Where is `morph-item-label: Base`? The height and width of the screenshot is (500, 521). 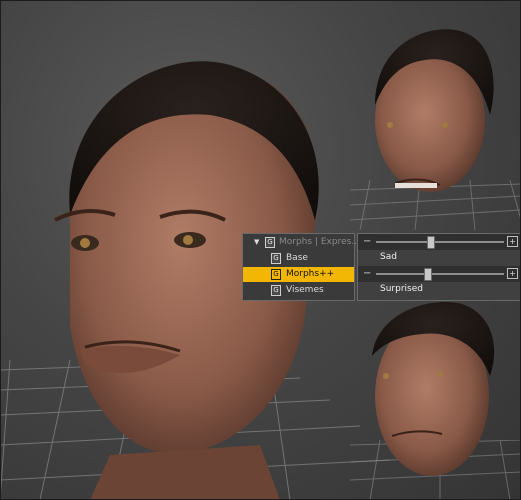
morph-item-label: Base is located at coordinates (297, 258).